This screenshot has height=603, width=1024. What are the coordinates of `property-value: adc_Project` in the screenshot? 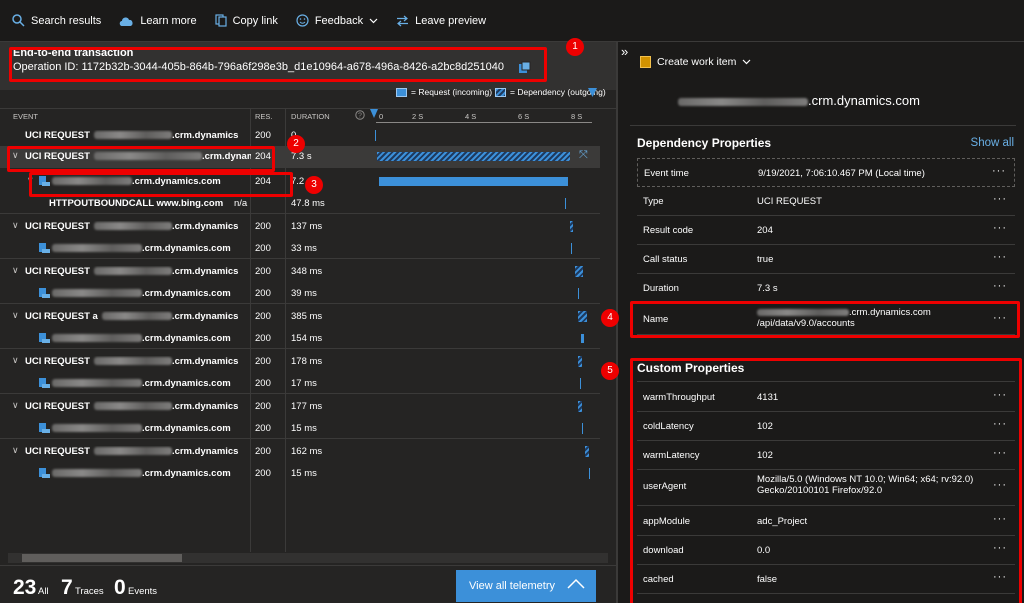 It's located at (782, 521).